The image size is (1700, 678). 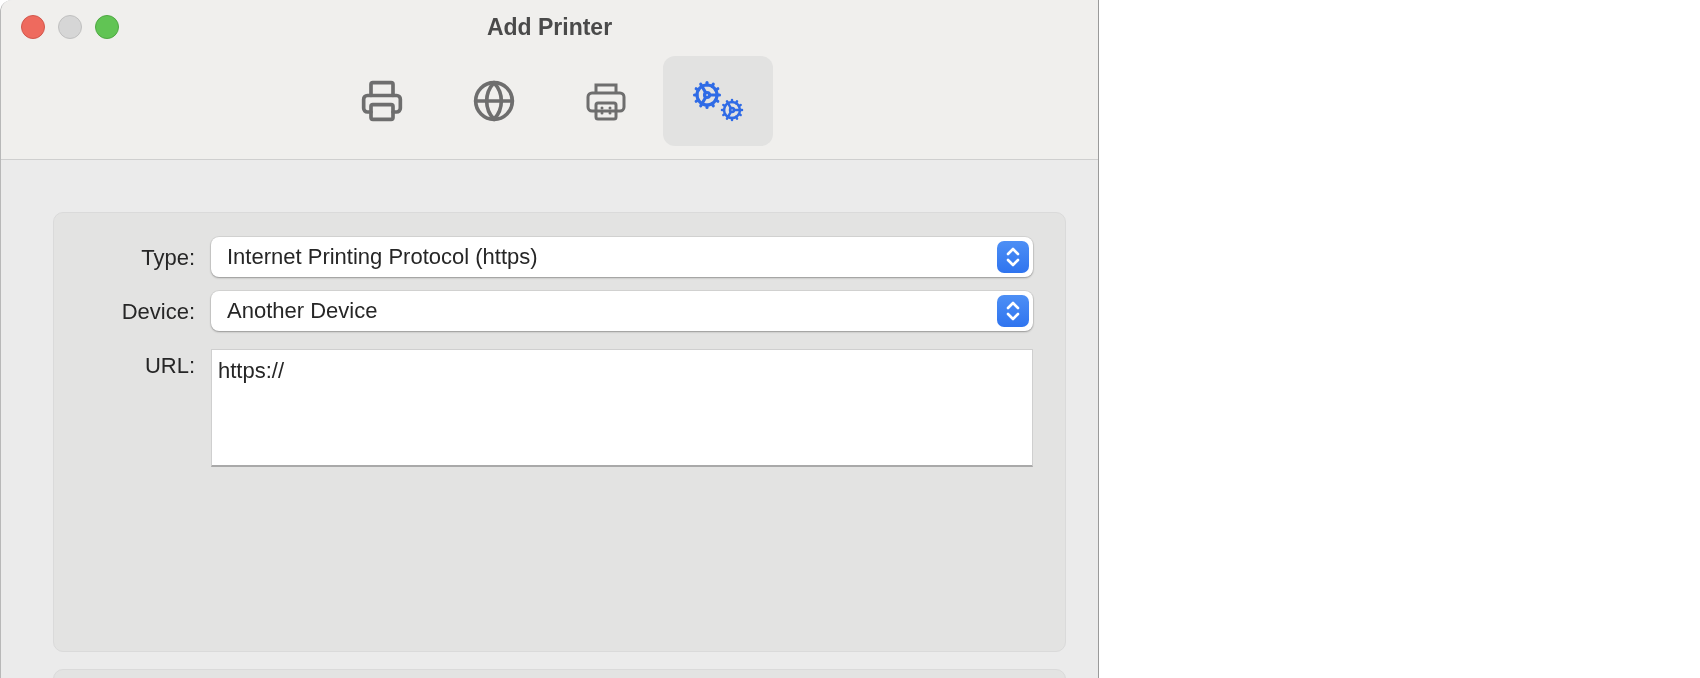 What do you see at coordinates (622, 311) in the screenshot?
I see `device-popup: Another Device` at bounding box center [622, 311].